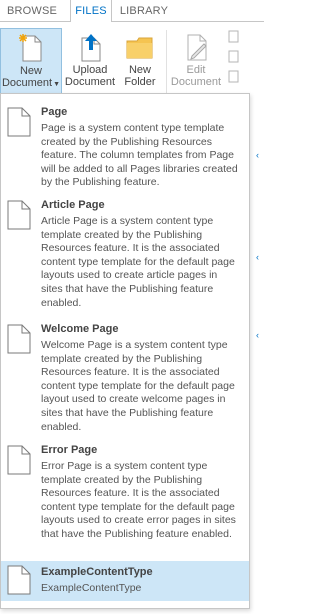 This screenshot has width=320, height=614. I want to click on menu-item-description: ExampleContentType, so click(91, 588).